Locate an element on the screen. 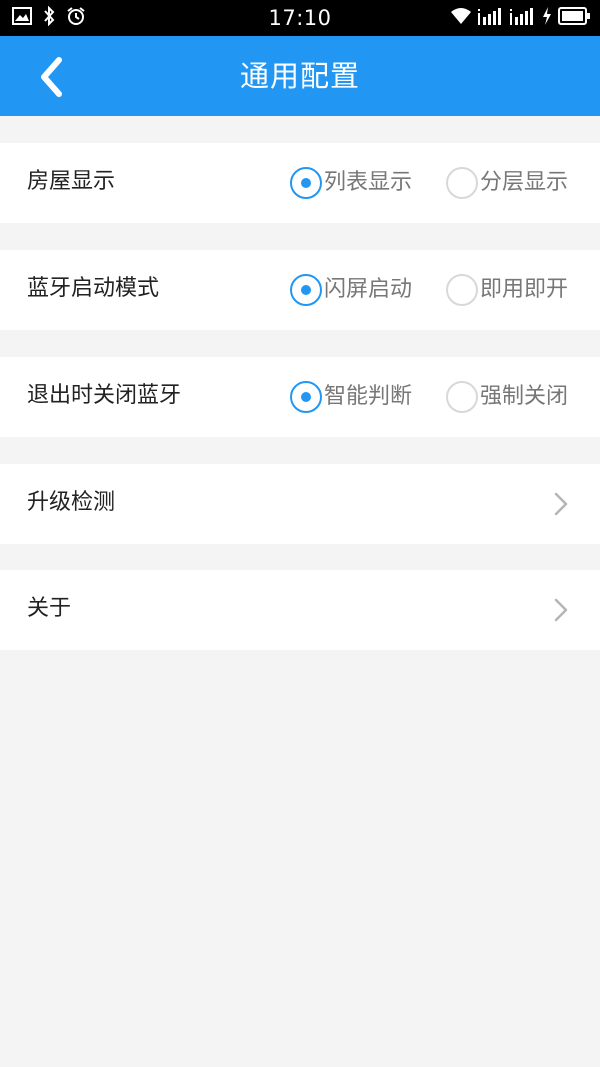 This screenshot has height=1067, width=600. radio-label: 闪屏启动 is located at coordinates (368, 289).